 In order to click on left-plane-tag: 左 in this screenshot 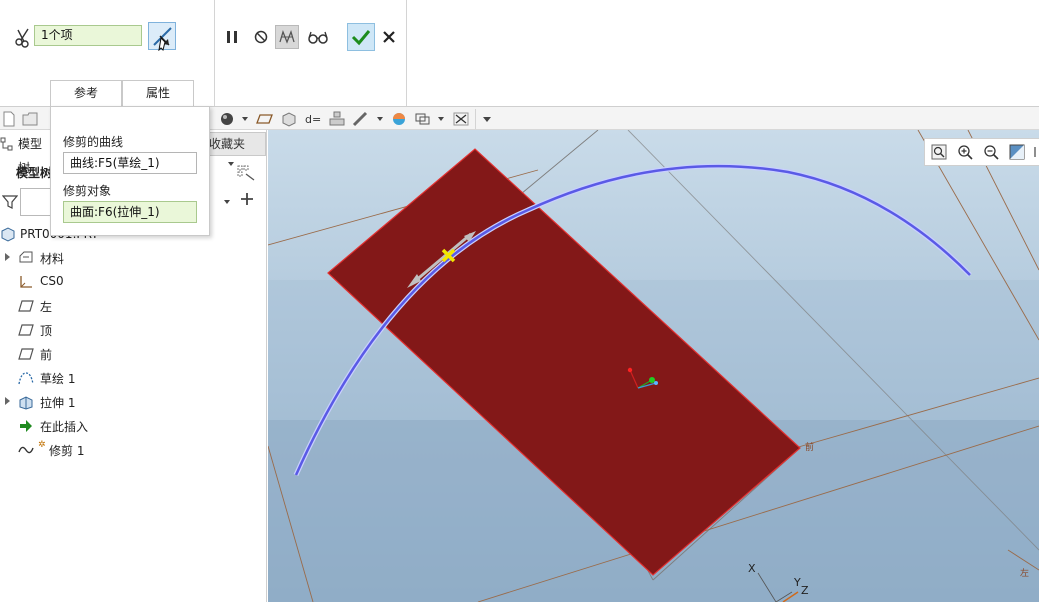, I will do `click(1024, 573)`.